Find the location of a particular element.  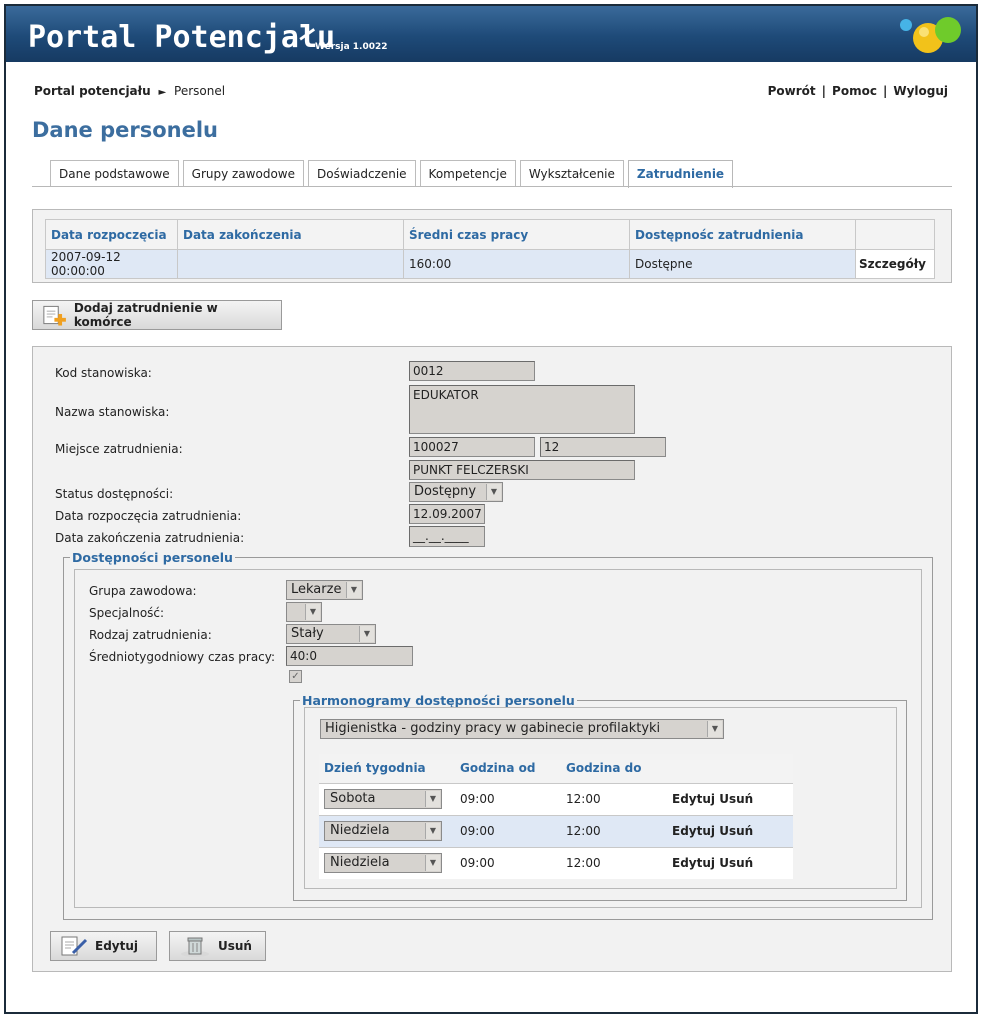

workplace-label: Miejsce zatrudnienia: is located at coordinates (119, 449).